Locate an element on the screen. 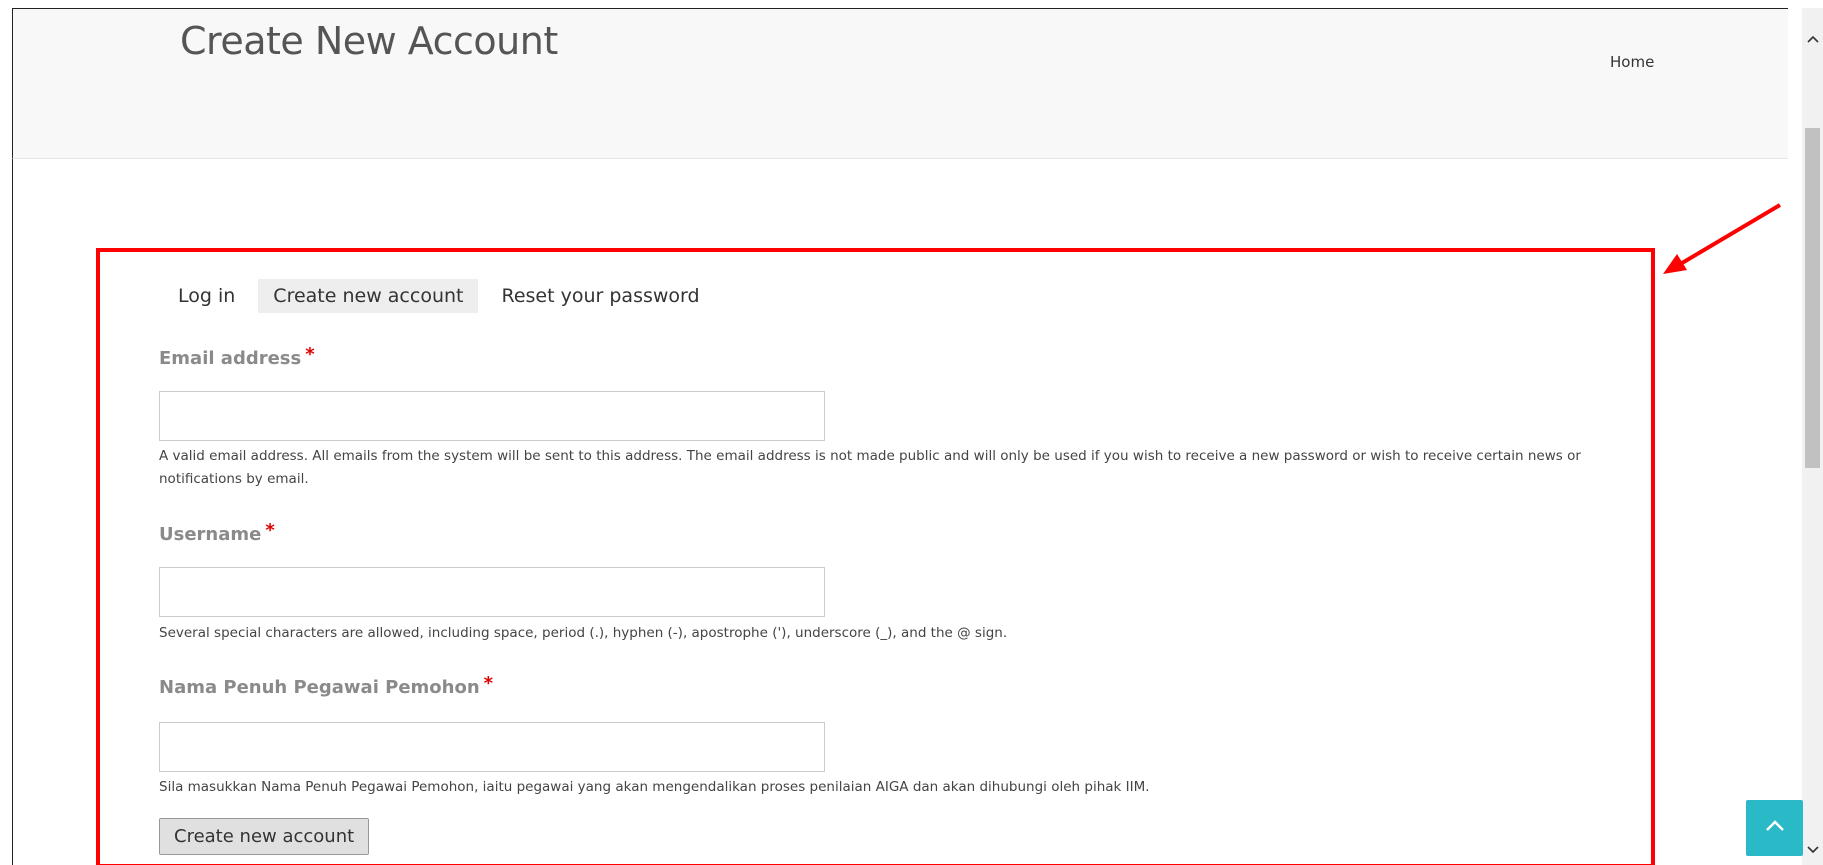  tab-log-in: Log in is located at coordinates (206, 296).